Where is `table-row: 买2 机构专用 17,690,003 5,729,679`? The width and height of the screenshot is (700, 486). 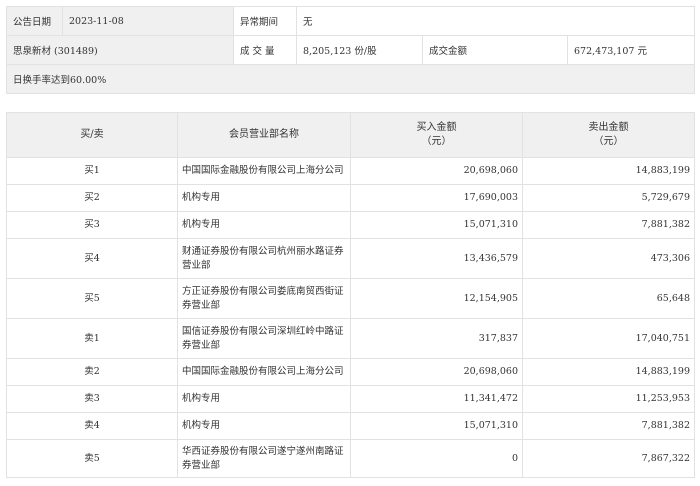 table-row: 买2 机构专用 17,690,003 5,729,679 is located at coordinates (350, 198).